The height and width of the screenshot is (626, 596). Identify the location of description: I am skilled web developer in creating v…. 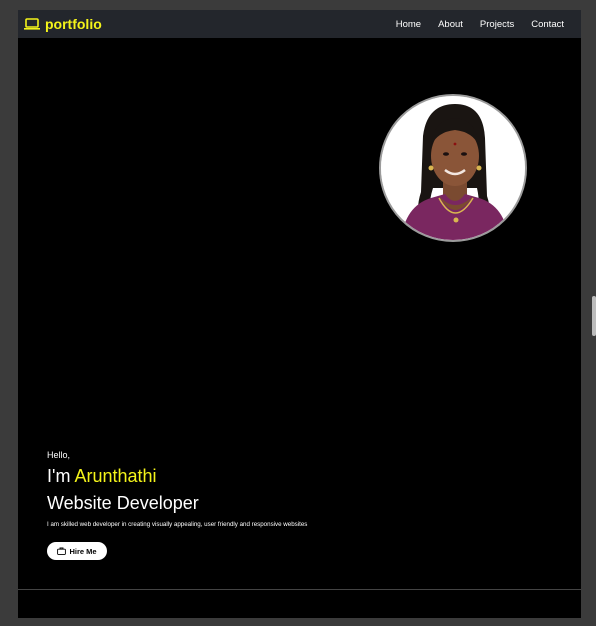
(177, 524).